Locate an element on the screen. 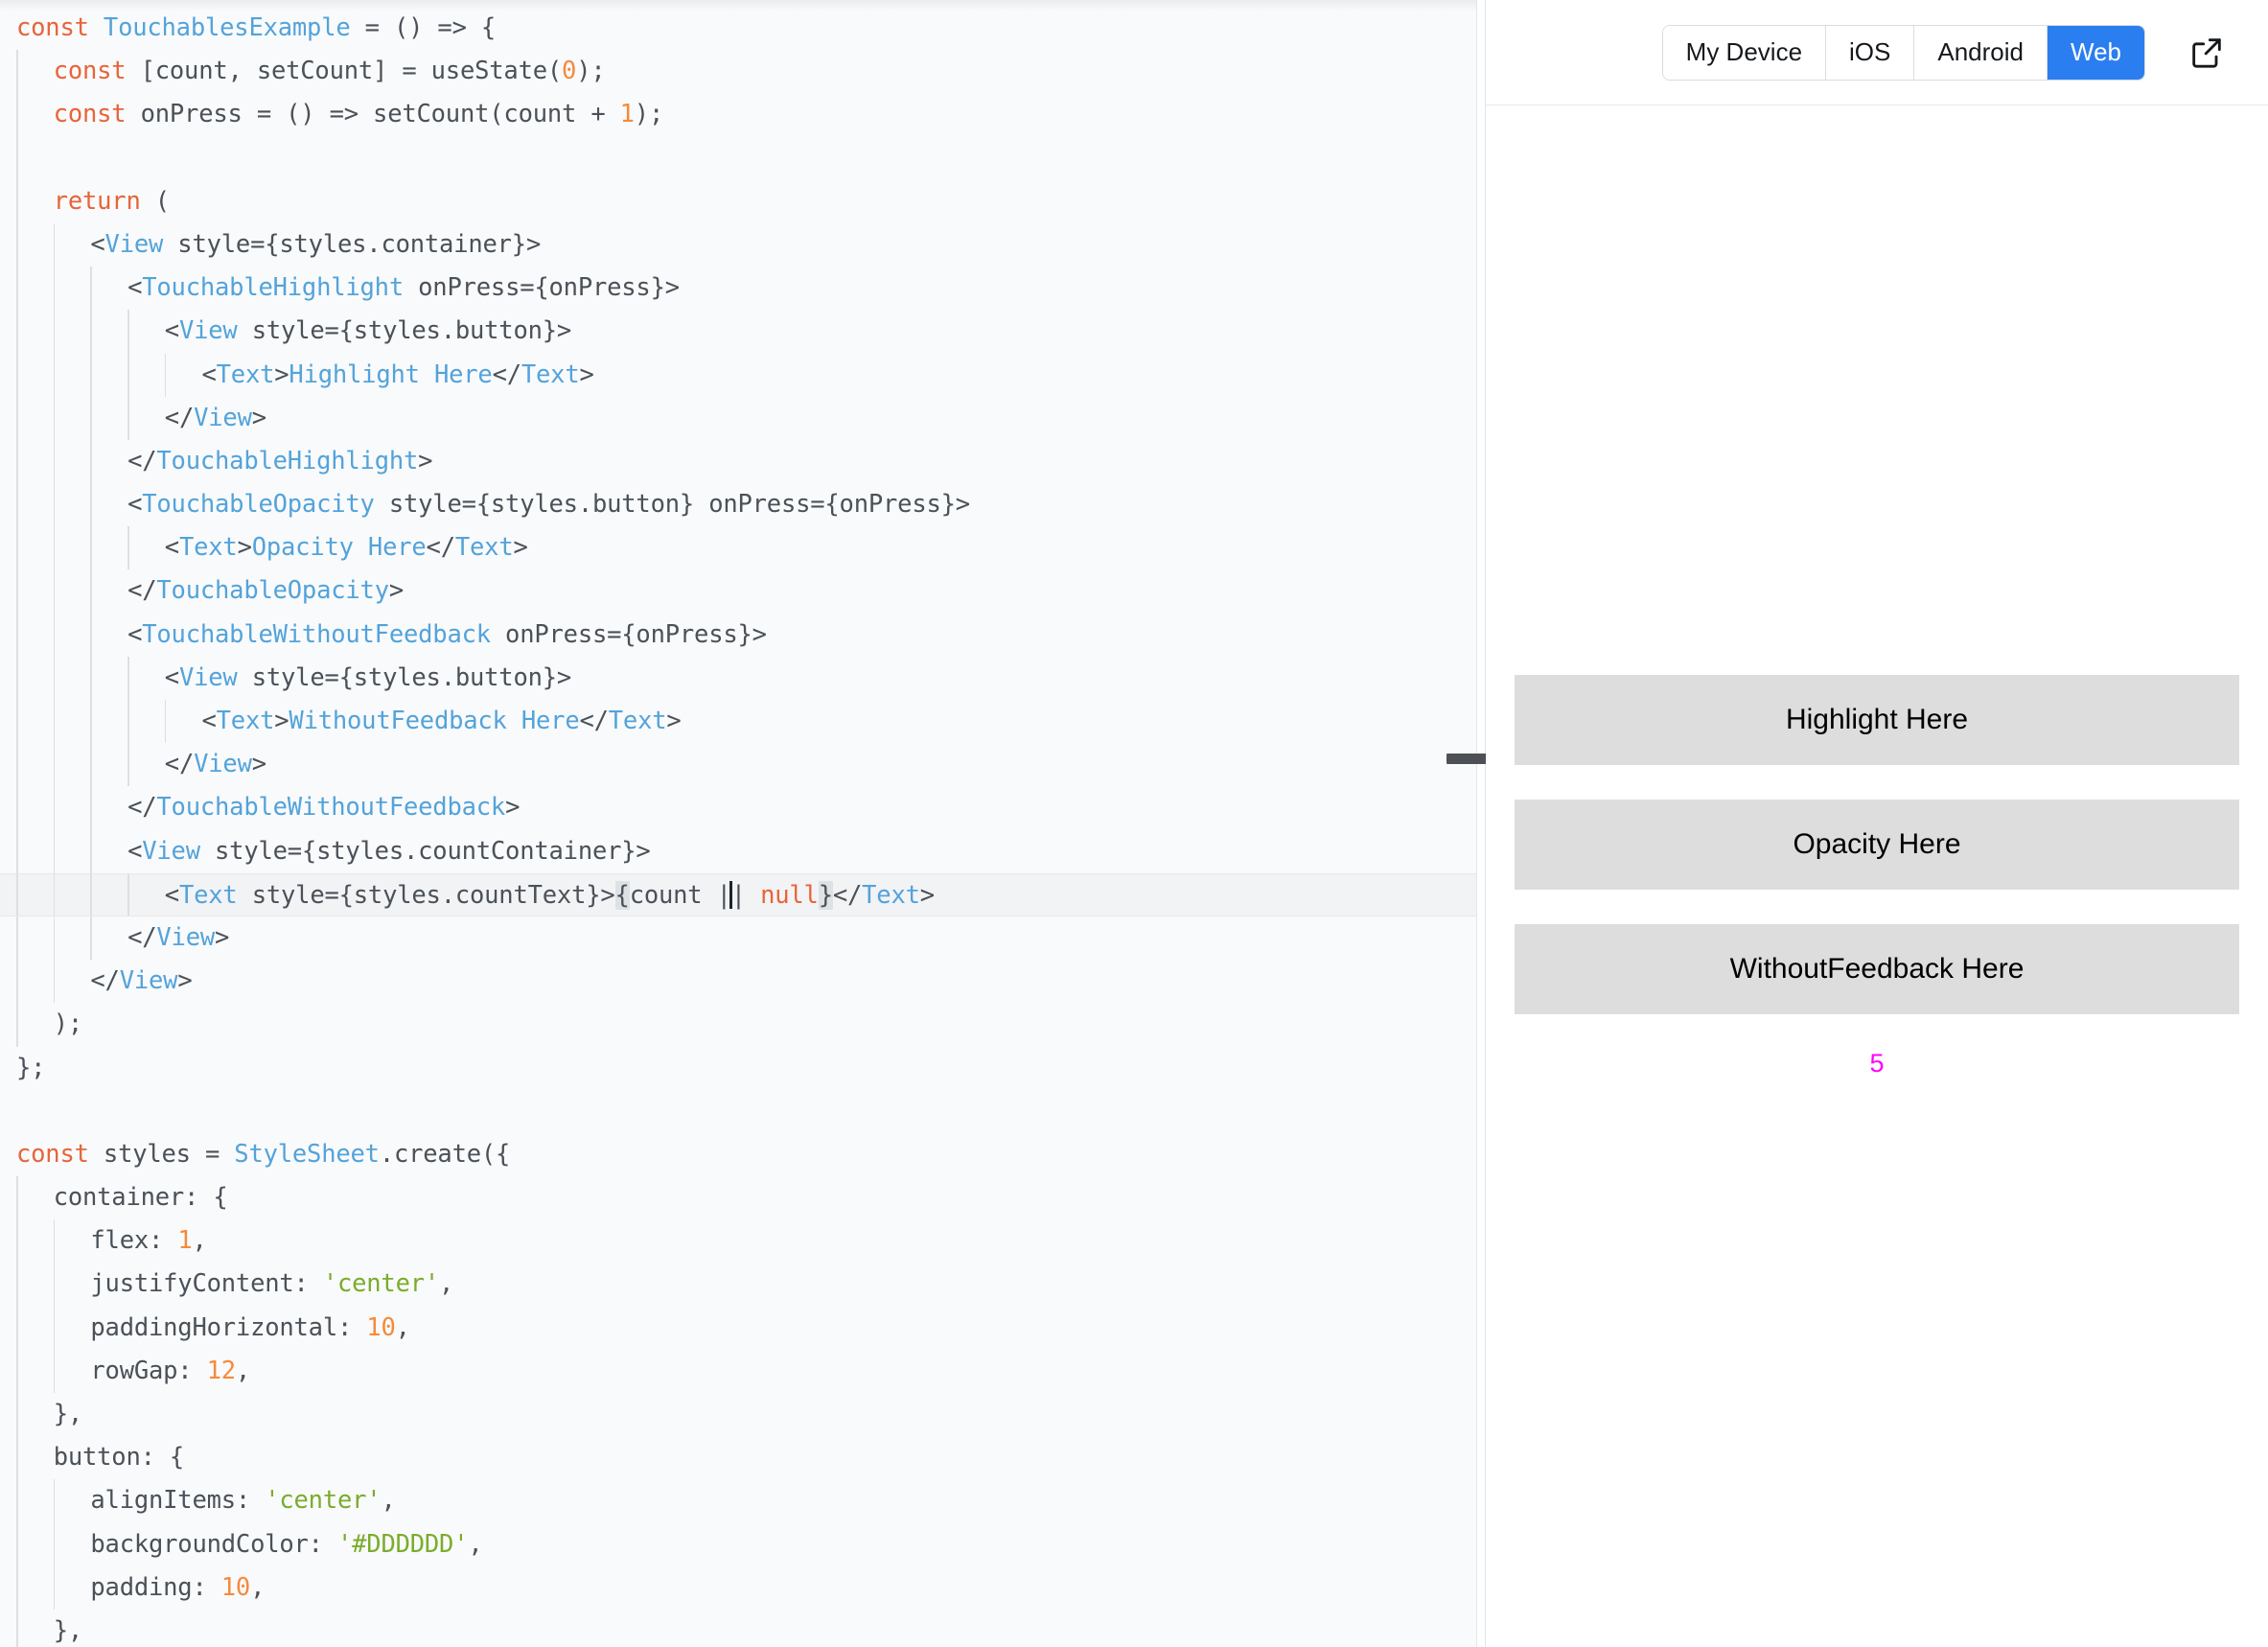 The image size is (2268, 1647). code-line: const TouchablesExample = () => { is located at coordinates (738, 28).